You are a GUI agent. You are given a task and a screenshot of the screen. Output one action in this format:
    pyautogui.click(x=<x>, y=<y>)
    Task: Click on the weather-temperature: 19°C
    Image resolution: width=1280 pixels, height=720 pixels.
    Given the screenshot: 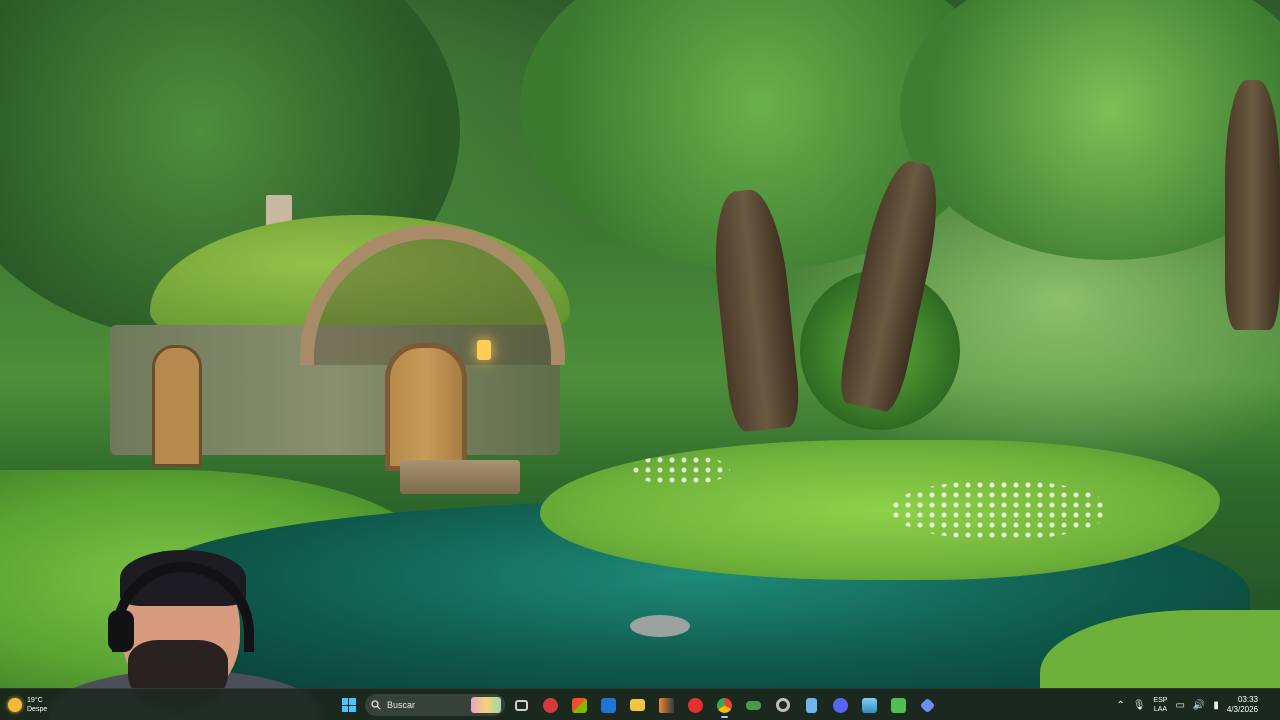 What is the action you would take?
    pyautogui.click(x=35, y=700)
    